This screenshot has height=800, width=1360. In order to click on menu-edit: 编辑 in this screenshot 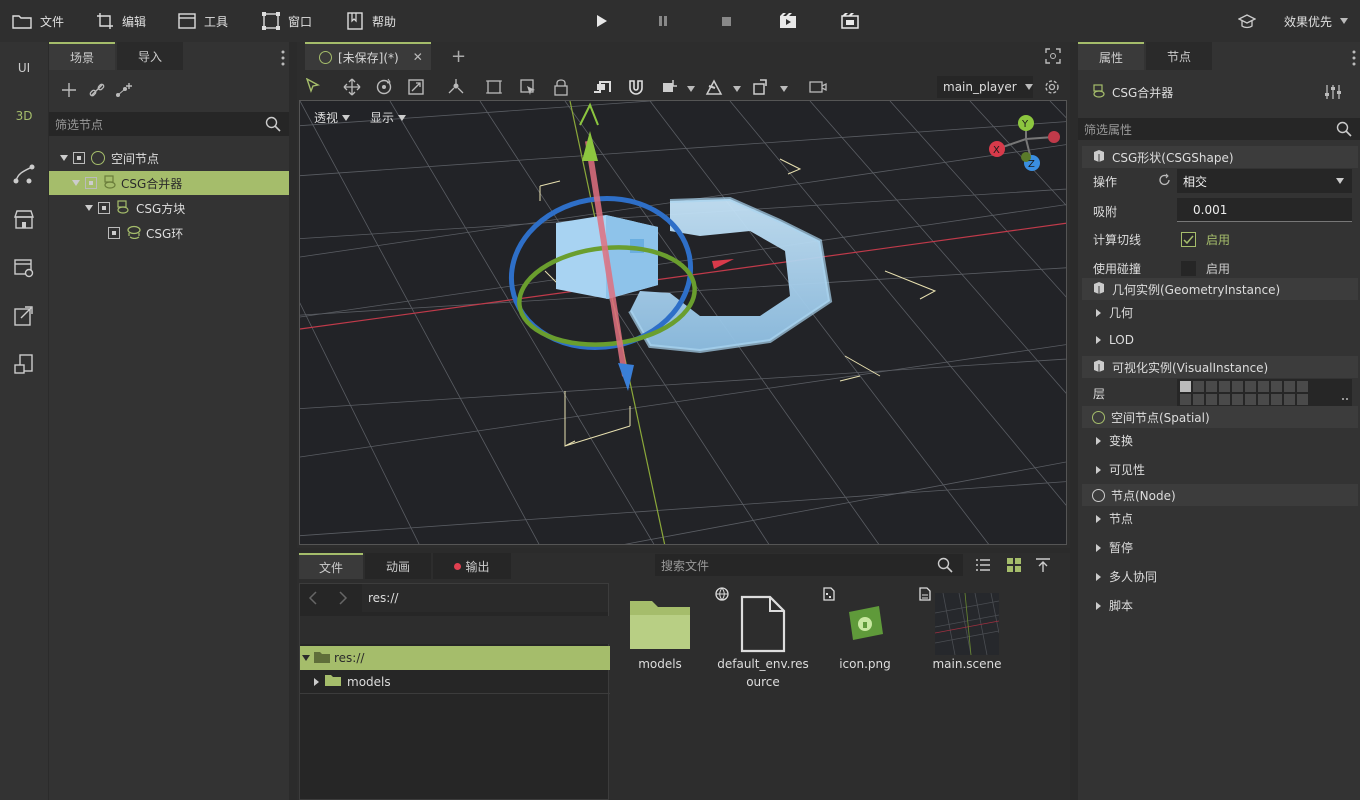, I will do `click(121, 21)`.